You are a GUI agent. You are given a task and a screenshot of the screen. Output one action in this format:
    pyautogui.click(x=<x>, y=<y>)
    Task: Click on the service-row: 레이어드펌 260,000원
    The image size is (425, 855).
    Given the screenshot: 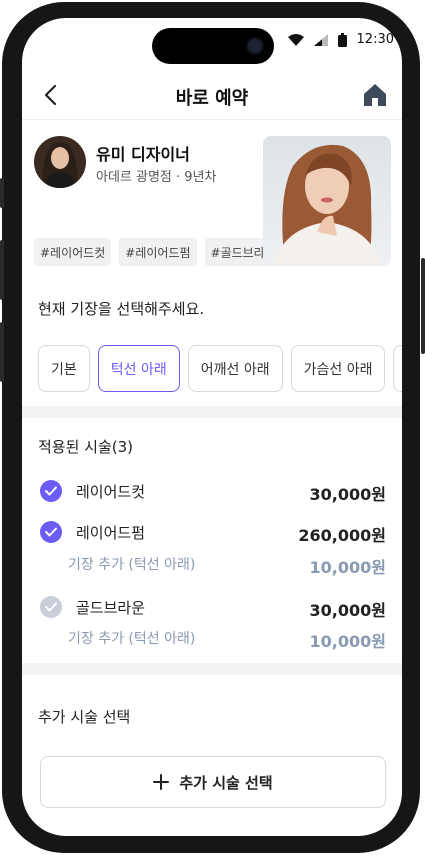 What is the action you would take?
    pyautogui.click(x=212, y=533)
    